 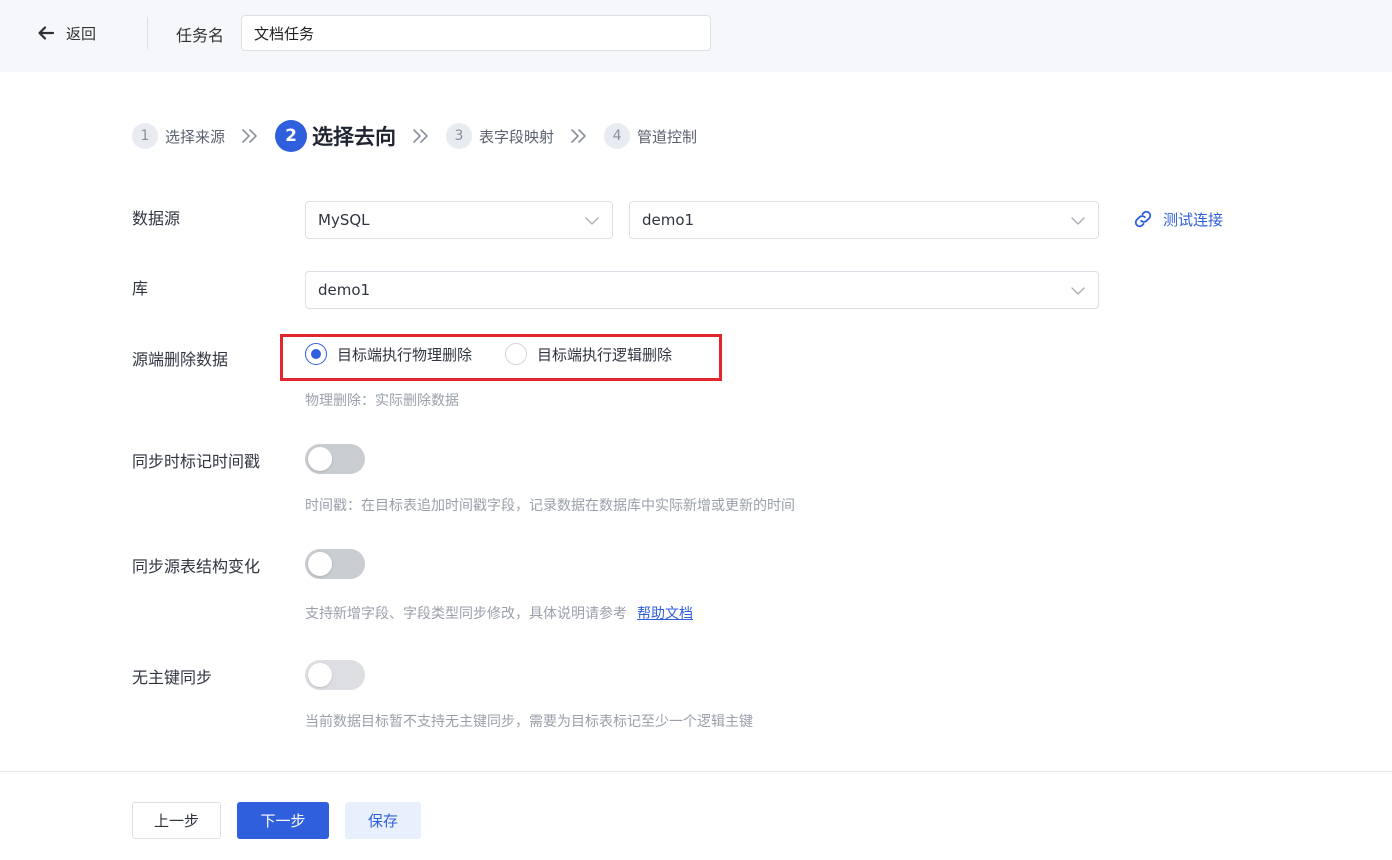 I want to click on arrow-left-icon, so click(x=46, y=33).